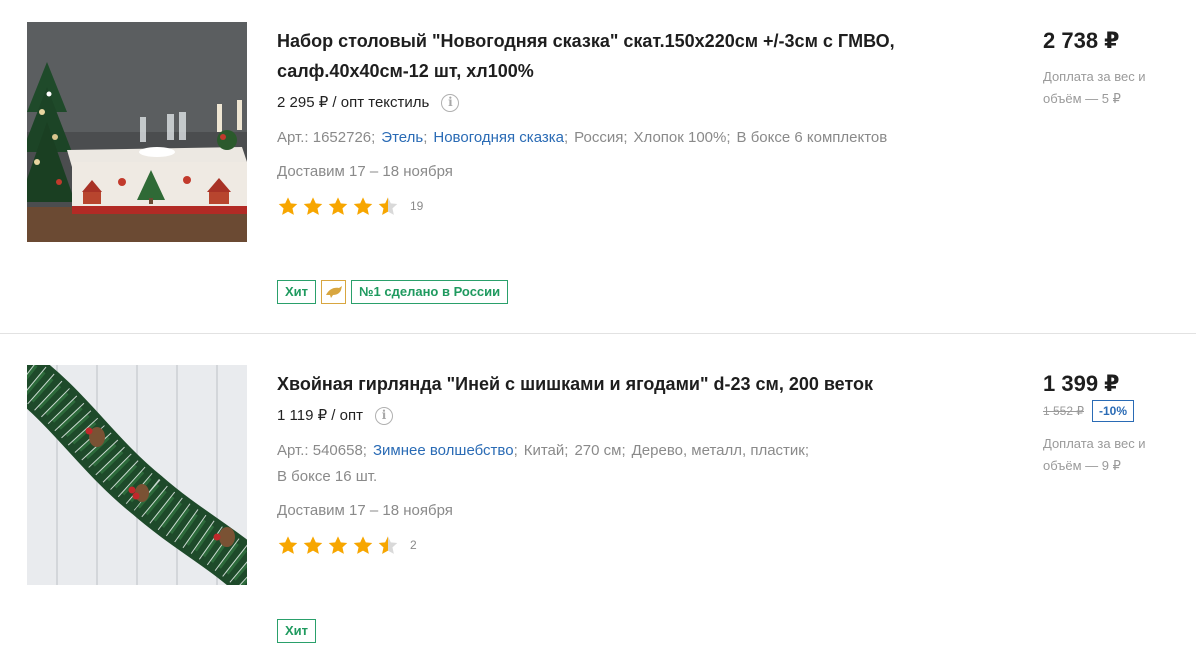 This screenshot has width=1196, height=660. I want to click on garland-photo-icon, so click(137, 475).